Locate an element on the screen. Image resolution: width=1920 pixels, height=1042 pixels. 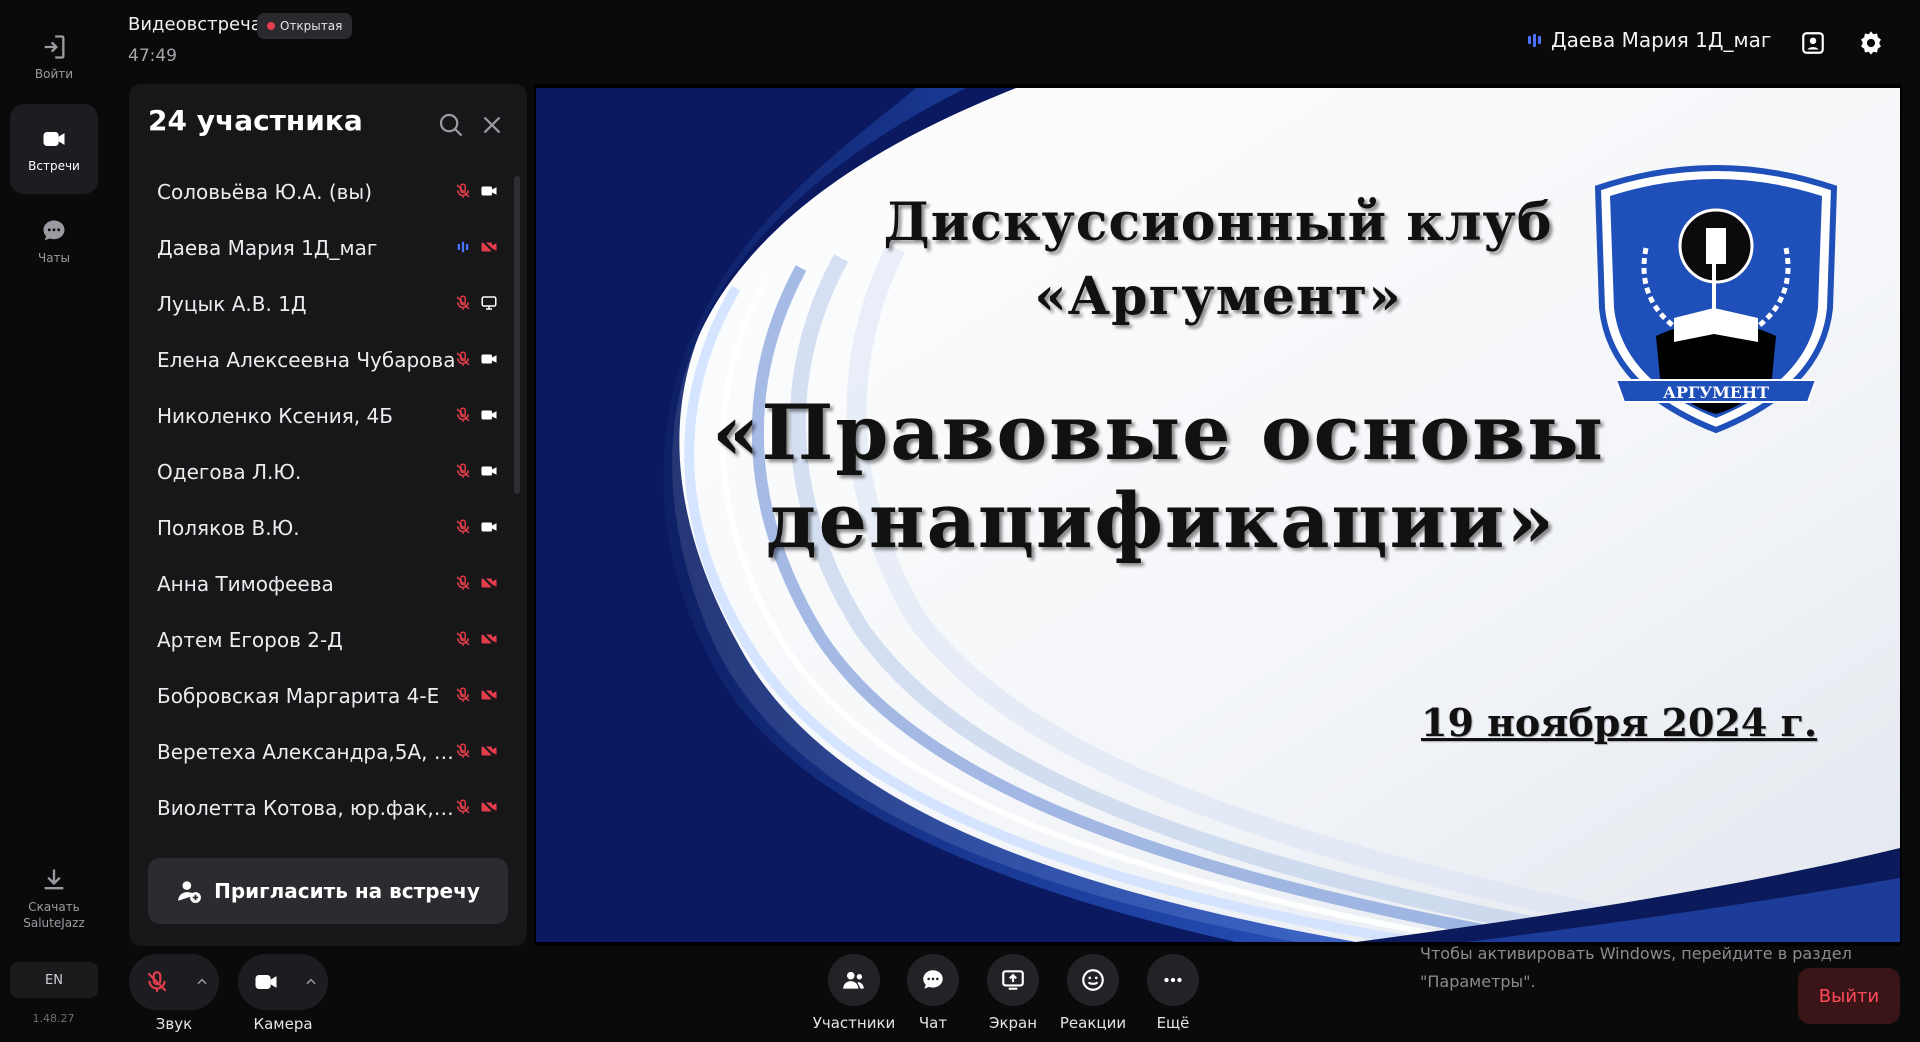
person-frame-icon is located at coordinates (1813, 43).